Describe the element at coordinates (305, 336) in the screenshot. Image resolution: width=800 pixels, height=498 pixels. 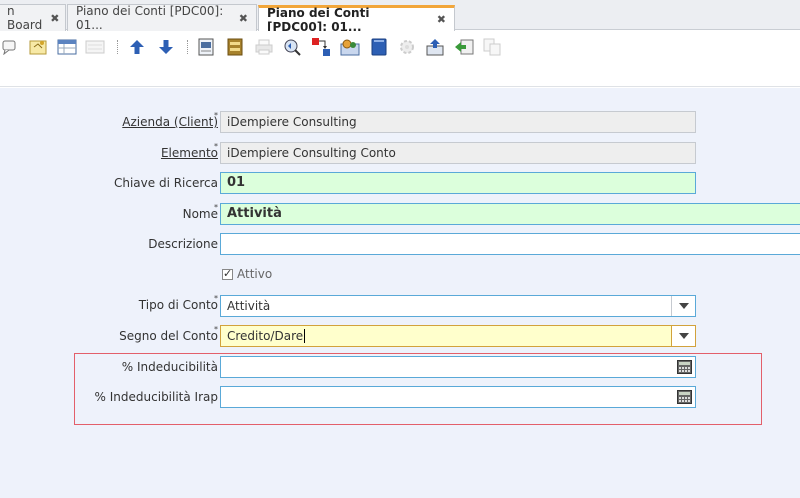
I see `text-cursor` at that location.